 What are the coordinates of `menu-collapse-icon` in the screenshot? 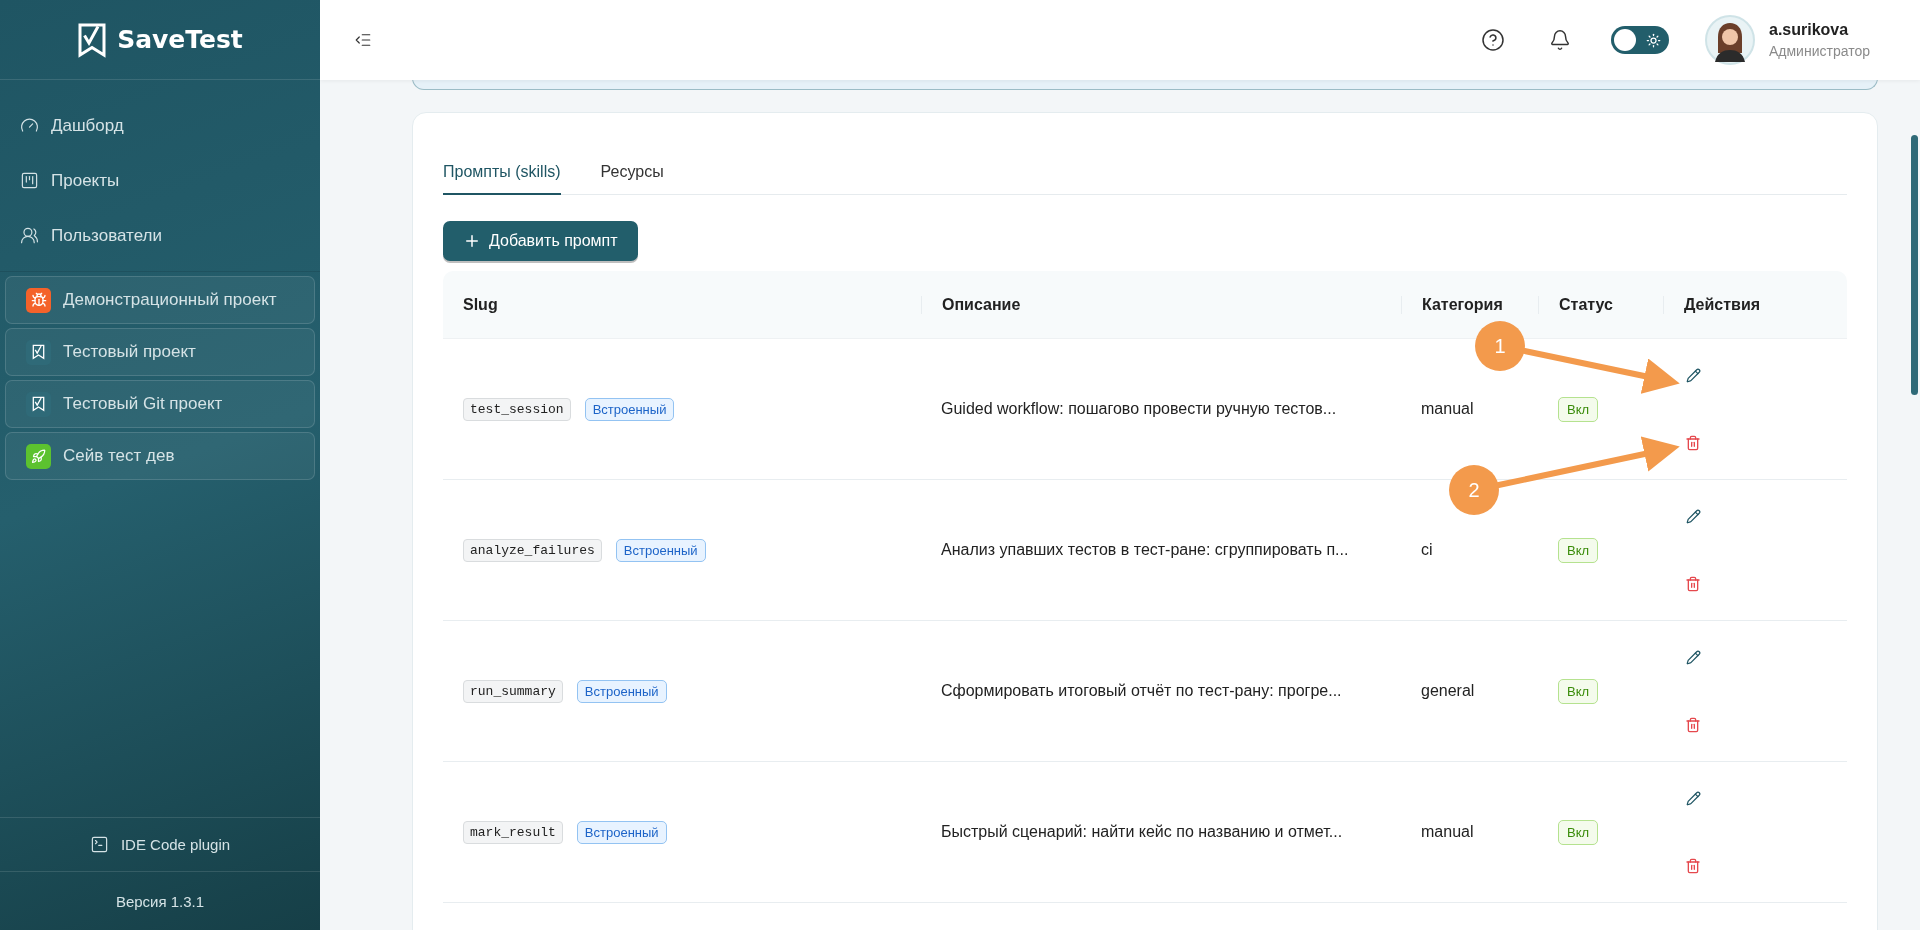 It's located at (363, 40).